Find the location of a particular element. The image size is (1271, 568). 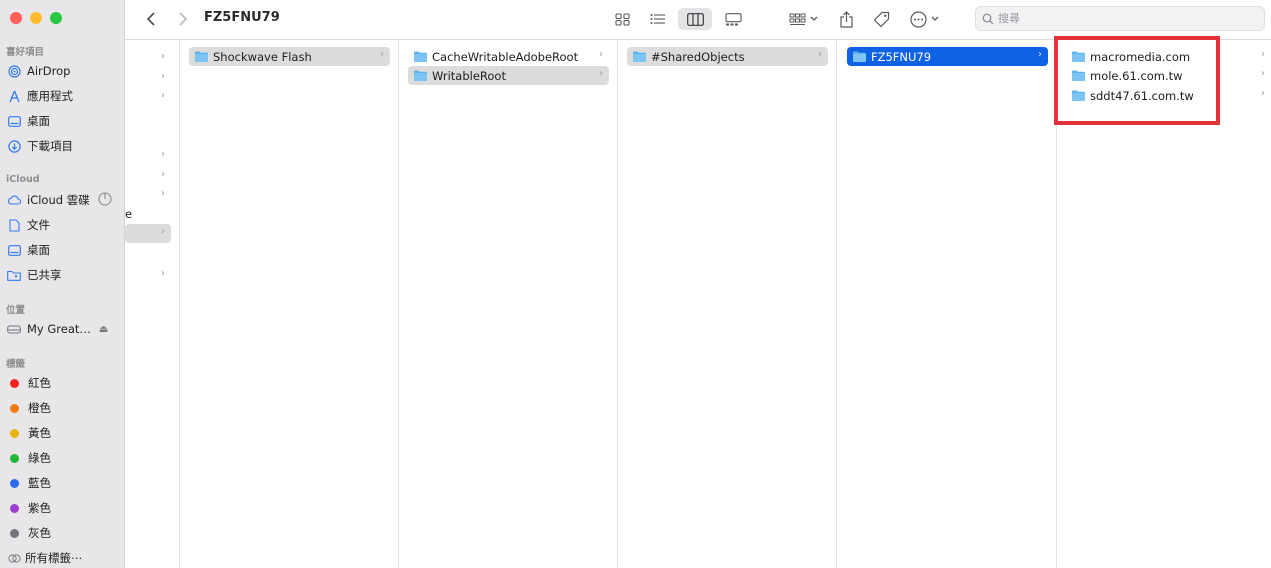

gallery-view-button is located at coordinates (733, 19).